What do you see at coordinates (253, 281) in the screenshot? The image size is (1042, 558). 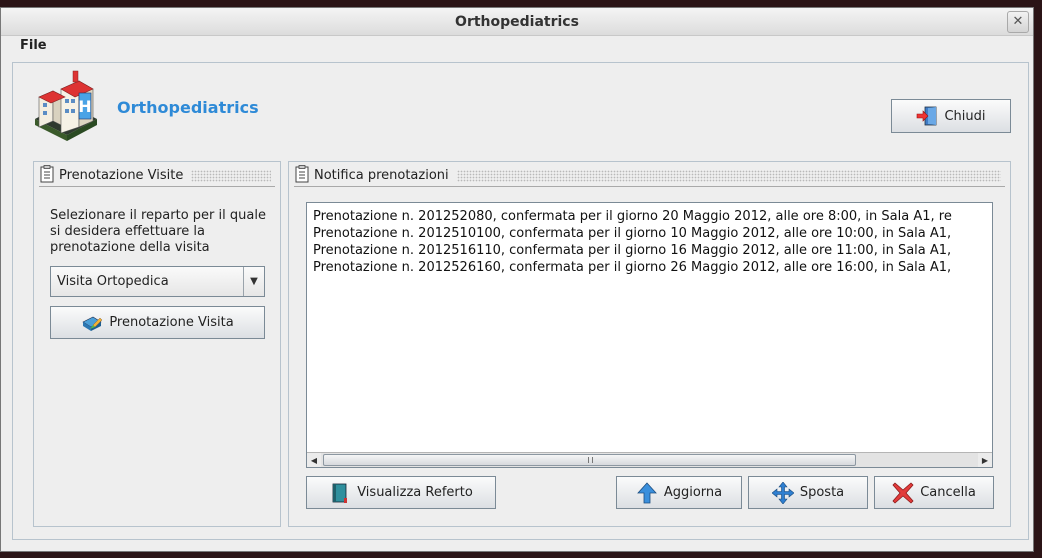 I see `chevron-down-icon: ▼` at bounding box center [253, 281].